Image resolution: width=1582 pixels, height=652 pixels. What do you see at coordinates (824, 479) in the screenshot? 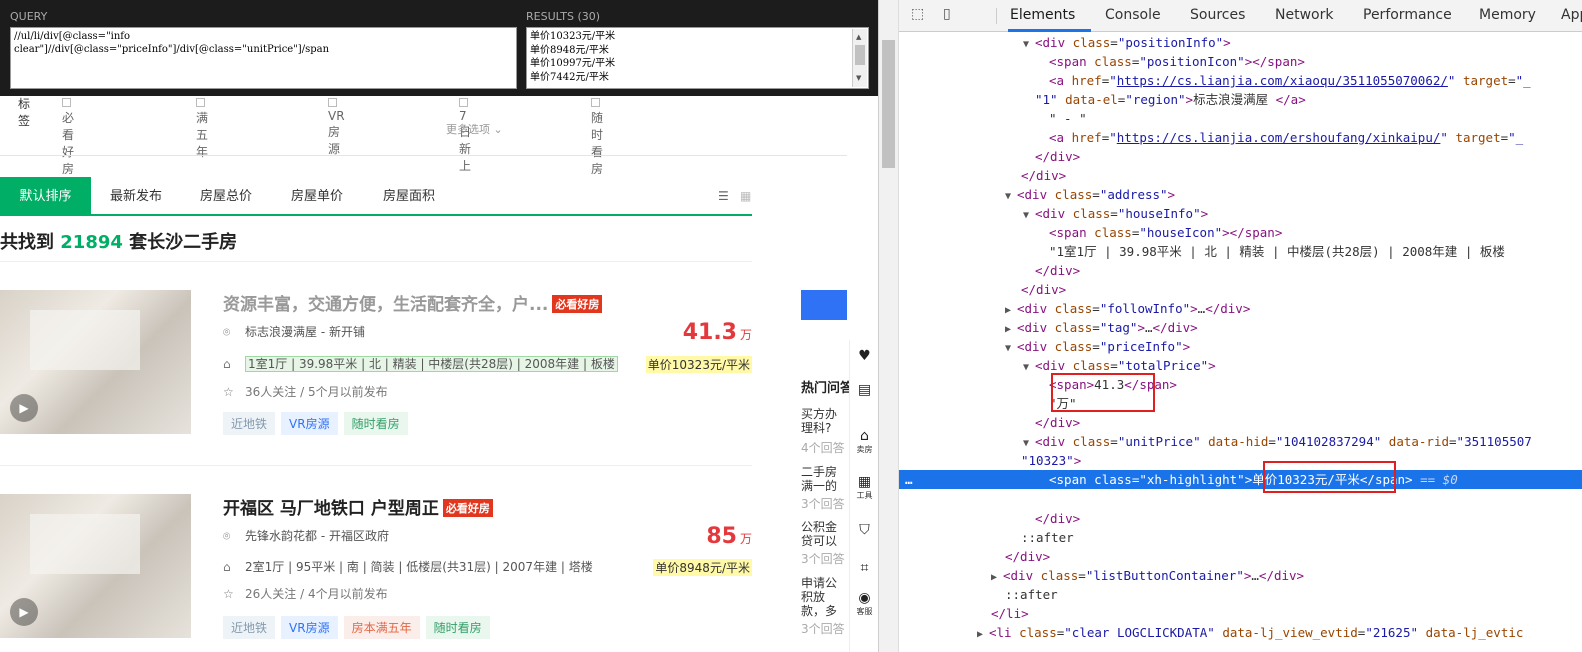
I see `question-link: 二手房满一的区别` at bounding box center [824, 479].